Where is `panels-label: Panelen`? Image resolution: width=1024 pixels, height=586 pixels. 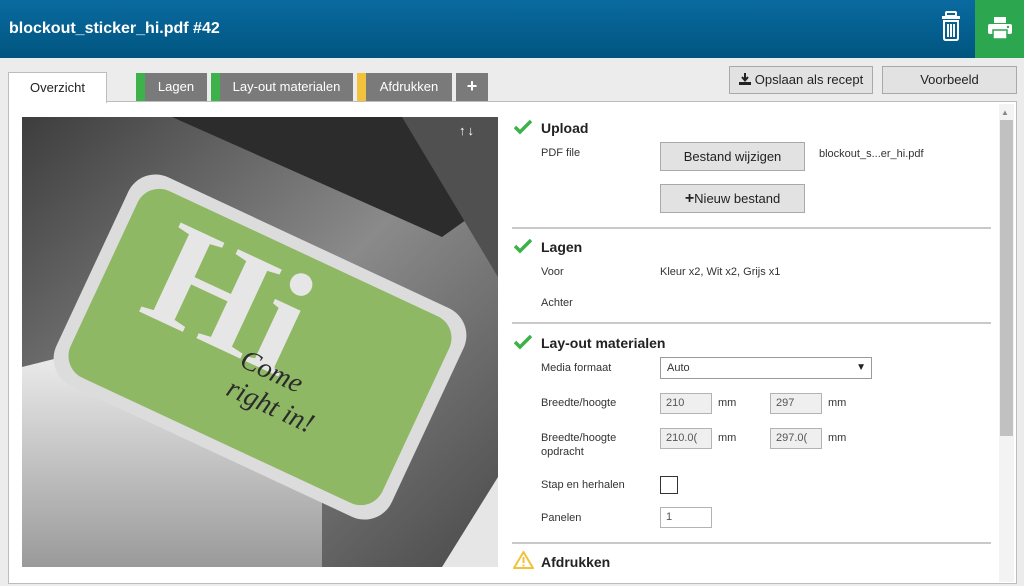
panels-label: Panelen is located at coordinates (561, 518).